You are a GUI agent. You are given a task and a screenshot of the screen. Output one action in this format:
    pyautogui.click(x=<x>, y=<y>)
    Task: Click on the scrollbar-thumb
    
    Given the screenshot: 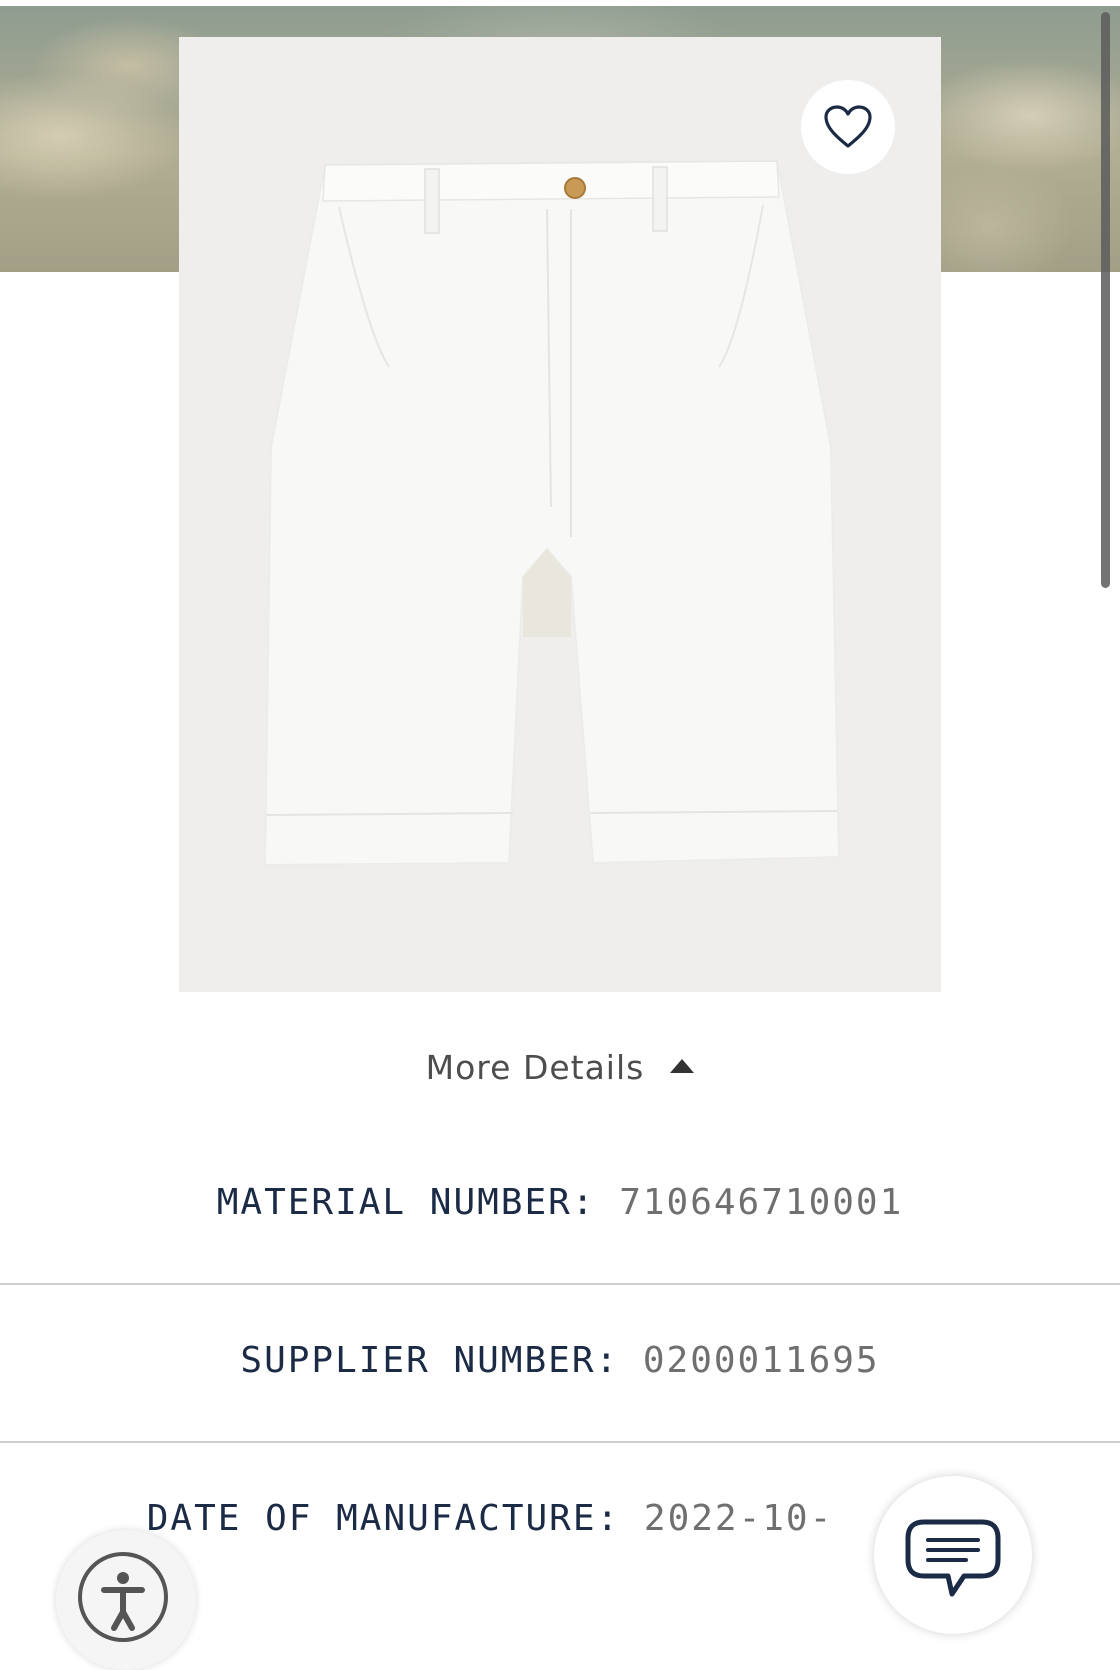 What is the action you would take?
    pyautogui.click(x=1105, y=300)
    